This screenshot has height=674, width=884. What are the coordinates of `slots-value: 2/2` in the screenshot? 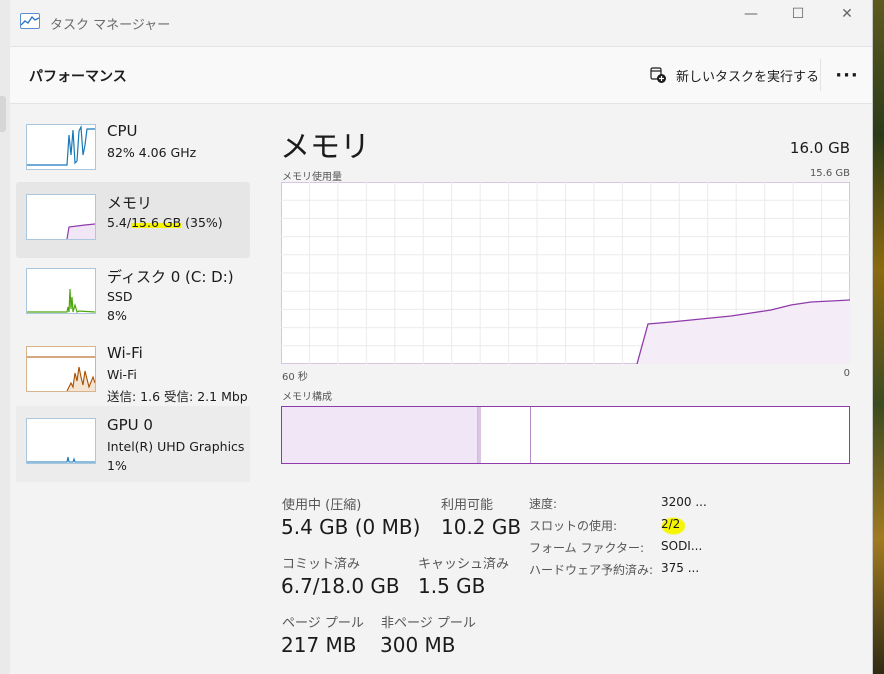 It's located at (674, 526).